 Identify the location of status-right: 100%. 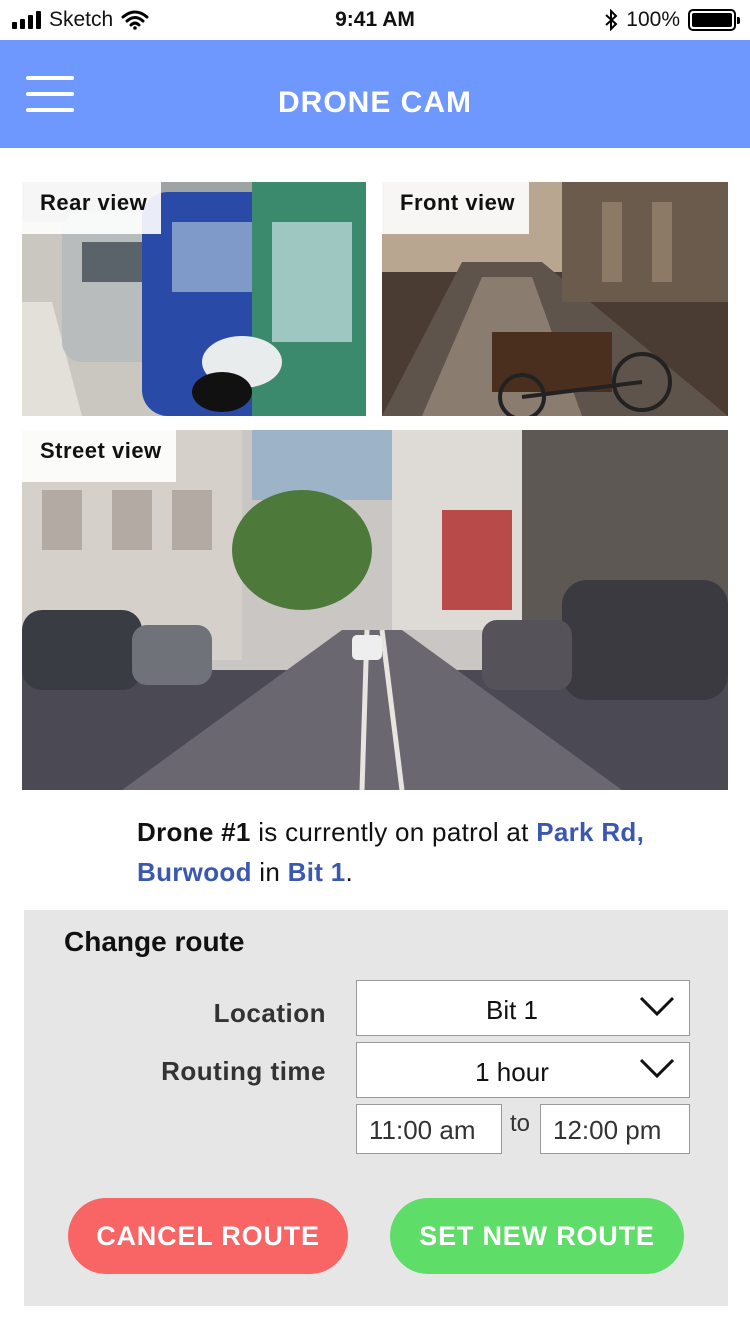
(672, 20).